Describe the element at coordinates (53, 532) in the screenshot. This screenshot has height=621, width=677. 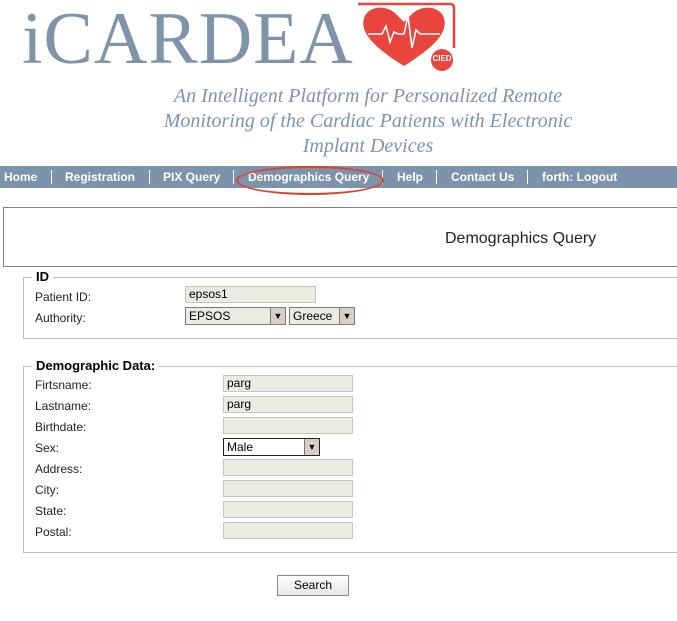
I see `postal-label: Postal:` at that location.